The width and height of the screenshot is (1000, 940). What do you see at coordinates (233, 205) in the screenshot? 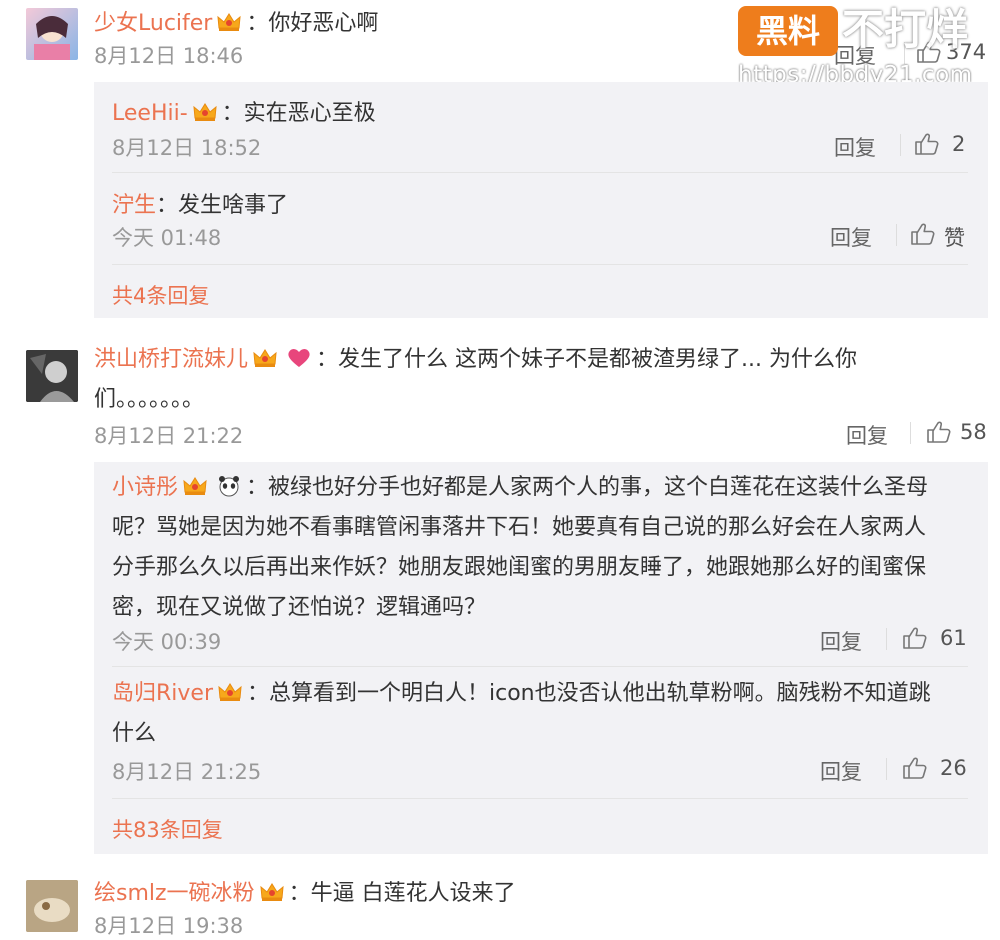
I see `reply-text: 发生啥事了` at bounding box center [233, 205].